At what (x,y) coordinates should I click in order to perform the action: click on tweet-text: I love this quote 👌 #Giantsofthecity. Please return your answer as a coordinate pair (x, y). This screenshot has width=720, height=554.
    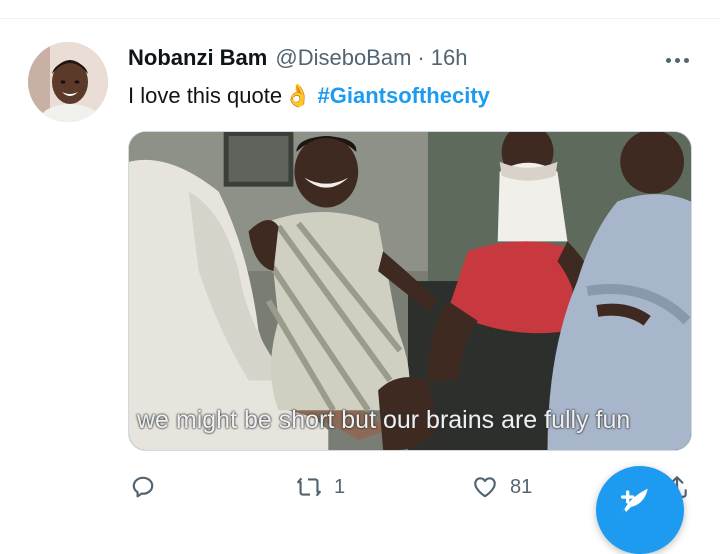
    Looking at the image, I should click on (309, 96).